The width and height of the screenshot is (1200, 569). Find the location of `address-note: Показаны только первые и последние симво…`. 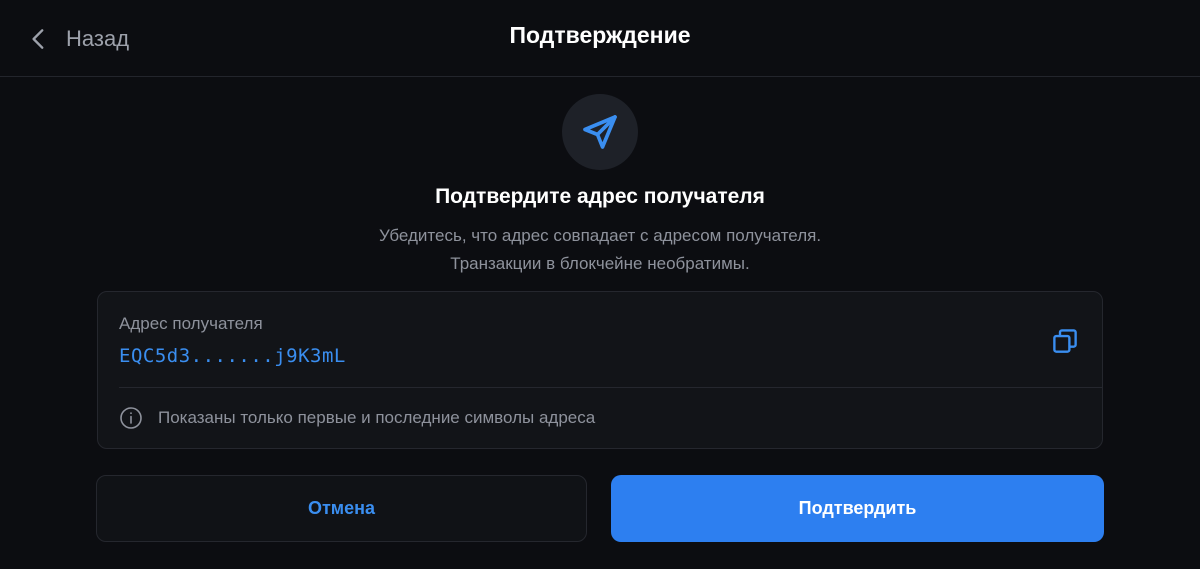

address-note: Показаны только первые и последние симво… is located at coordinates (357, 418).